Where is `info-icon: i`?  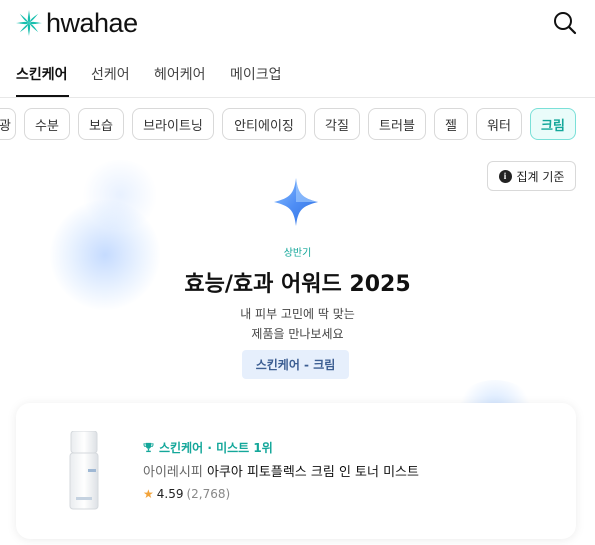
info-icon: i is located at coordinates (505, 176).